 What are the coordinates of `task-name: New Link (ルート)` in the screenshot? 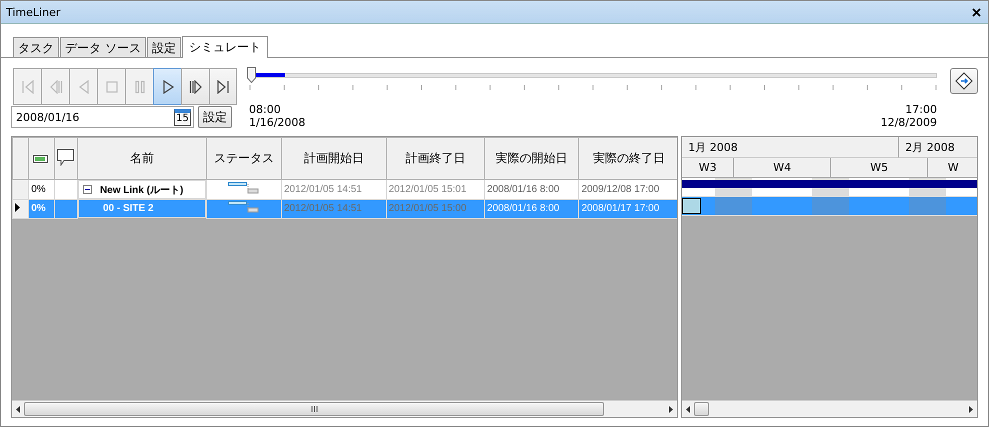 It's located at (142, 190).